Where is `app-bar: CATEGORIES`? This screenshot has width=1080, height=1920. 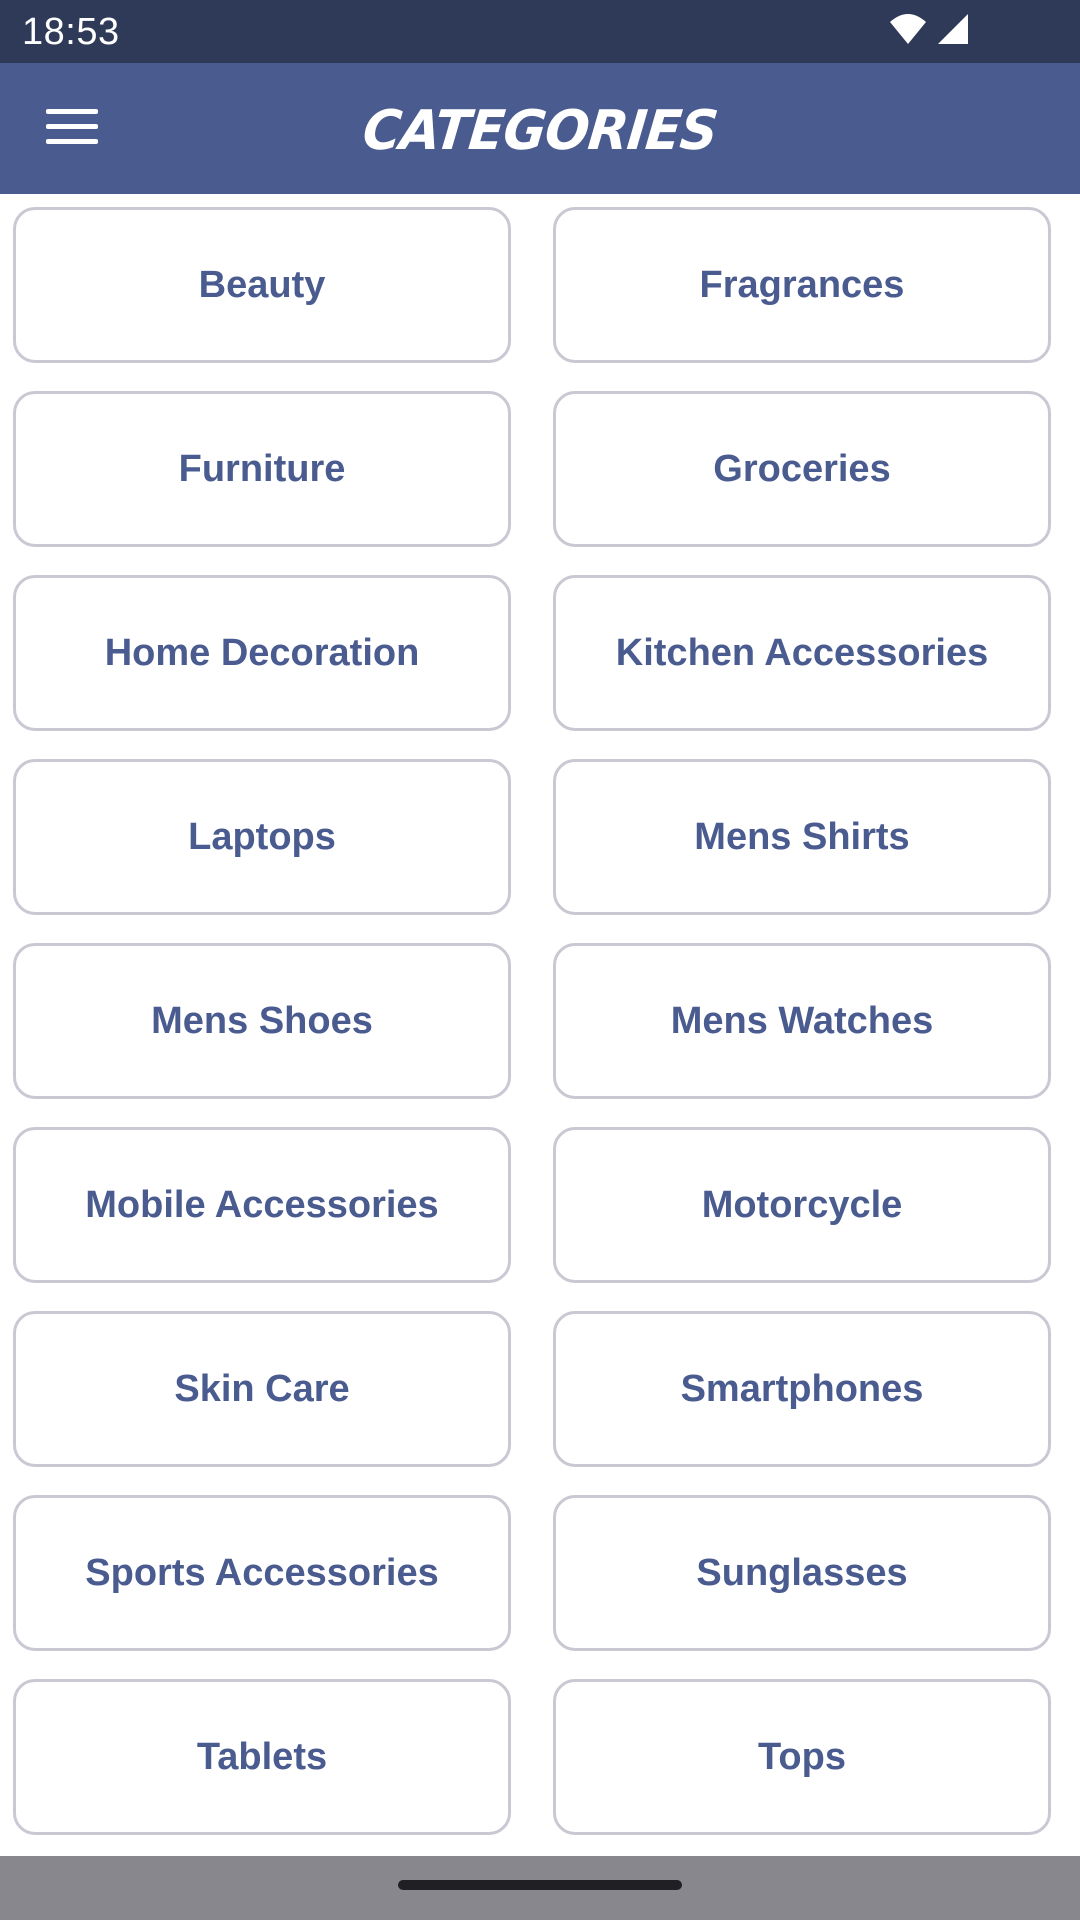
app-bar: CATEGORIES is located at coordinates (540, 128).